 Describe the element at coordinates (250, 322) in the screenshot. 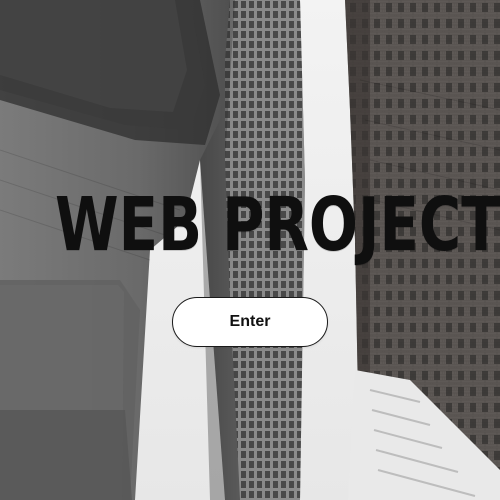

I see `enter-button: Enter` at that location.